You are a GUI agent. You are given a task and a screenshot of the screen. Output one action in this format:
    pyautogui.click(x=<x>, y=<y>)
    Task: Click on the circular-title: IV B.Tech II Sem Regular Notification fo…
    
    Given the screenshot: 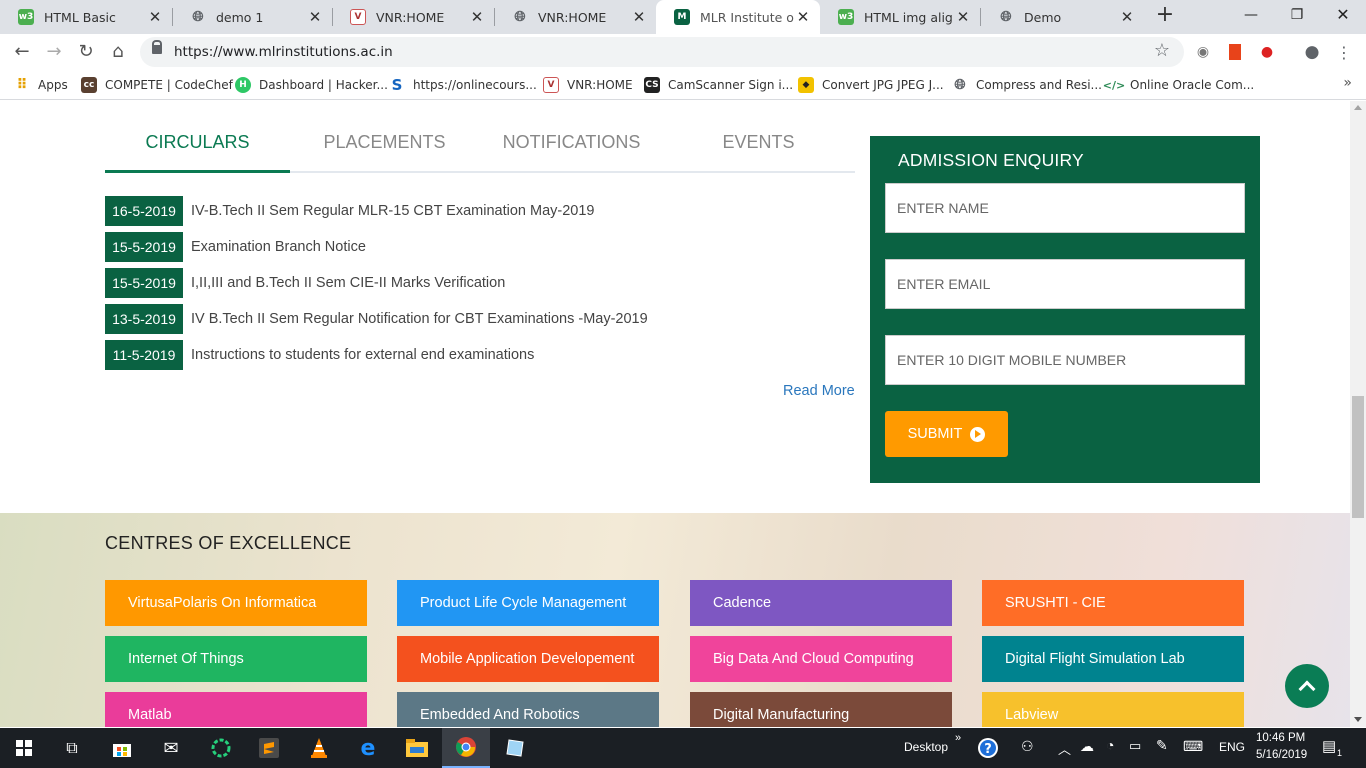 What is the action you would take?
    pyautogui.click(x=419, y=319)
    